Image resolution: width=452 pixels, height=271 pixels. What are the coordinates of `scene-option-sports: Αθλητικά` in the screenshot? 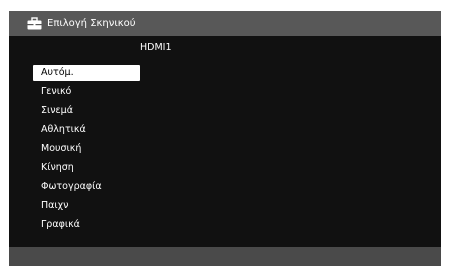 It's located at (86, 130).